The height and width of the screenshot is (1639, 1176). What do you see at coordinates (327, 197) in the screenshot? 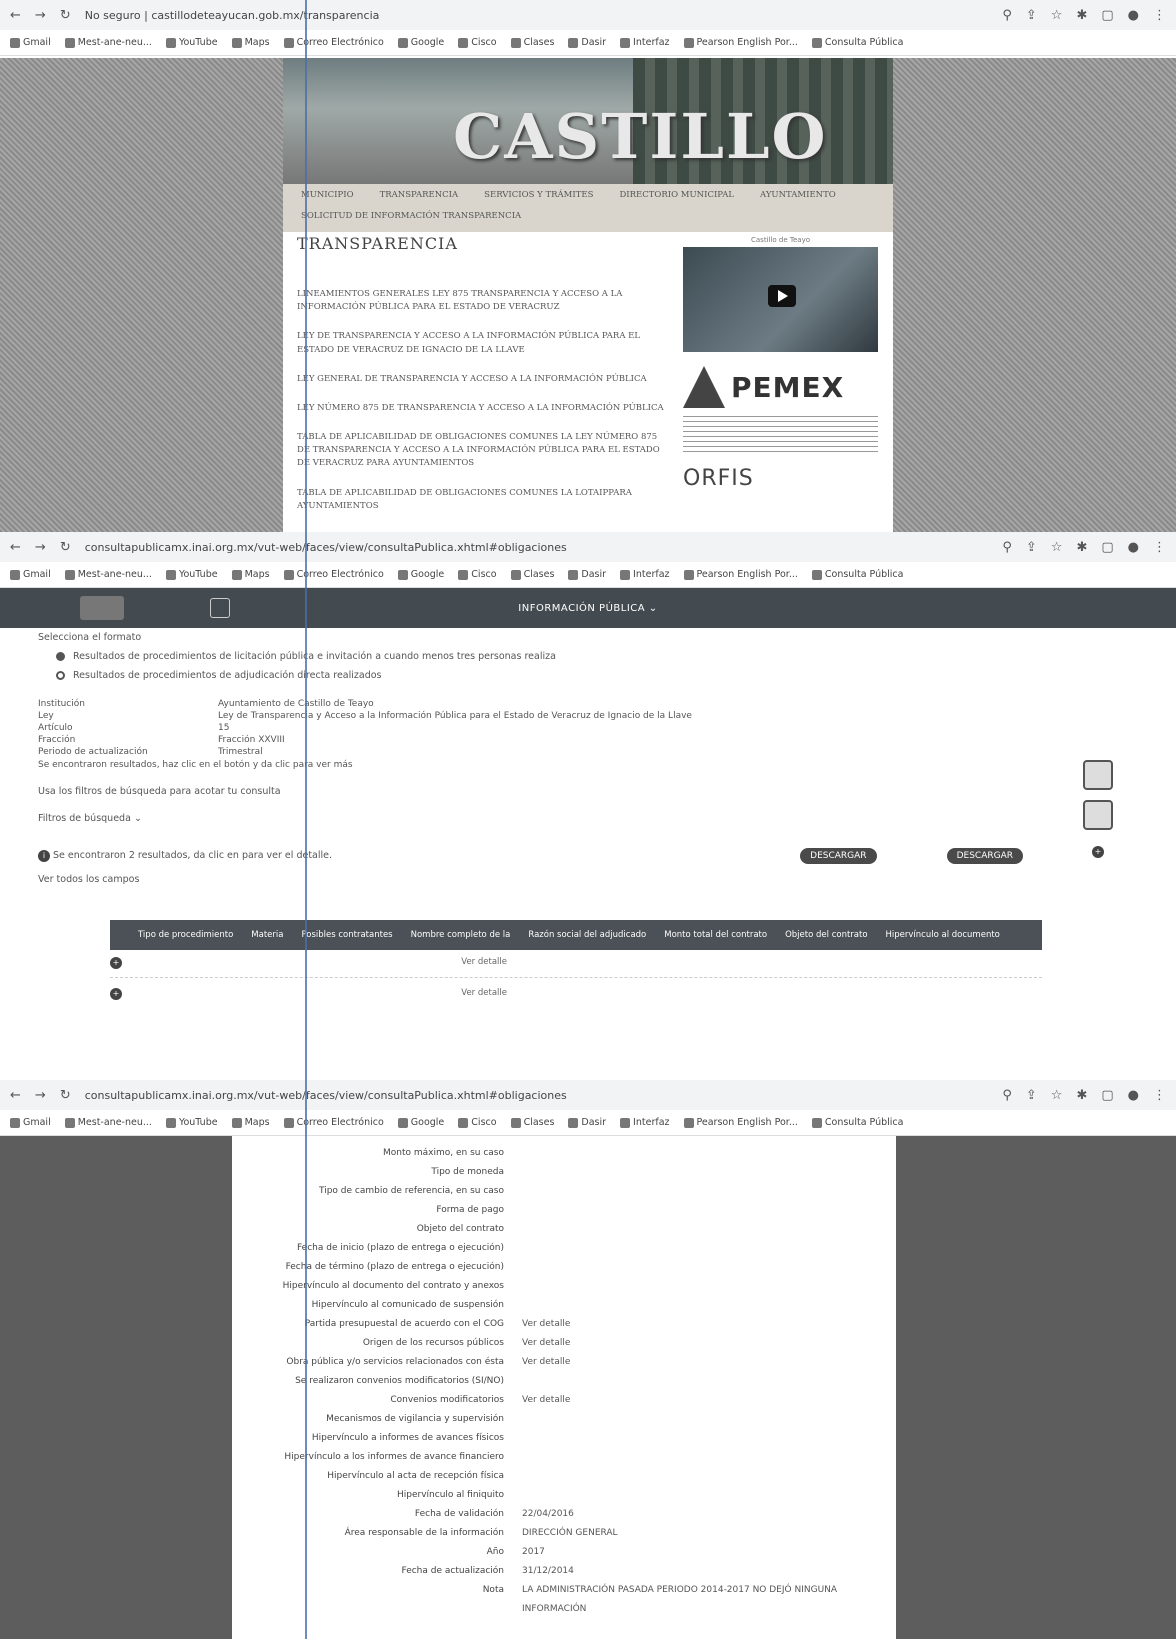
I see `nav-item: MUNICIPIO` at bounding box center [327, 197].